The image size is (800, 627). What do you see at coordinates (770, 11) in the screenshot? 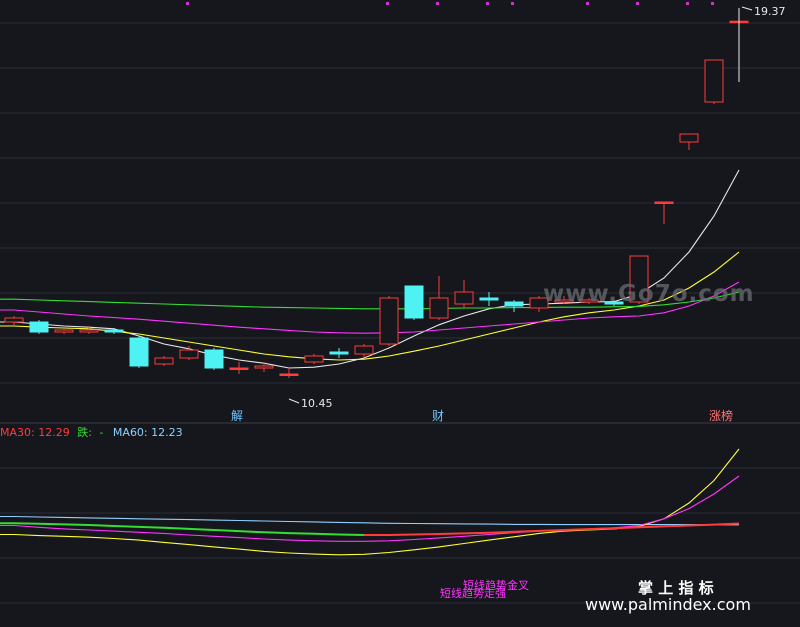
I see `high-price-label: 19.37` at bounding box center [770, 11].